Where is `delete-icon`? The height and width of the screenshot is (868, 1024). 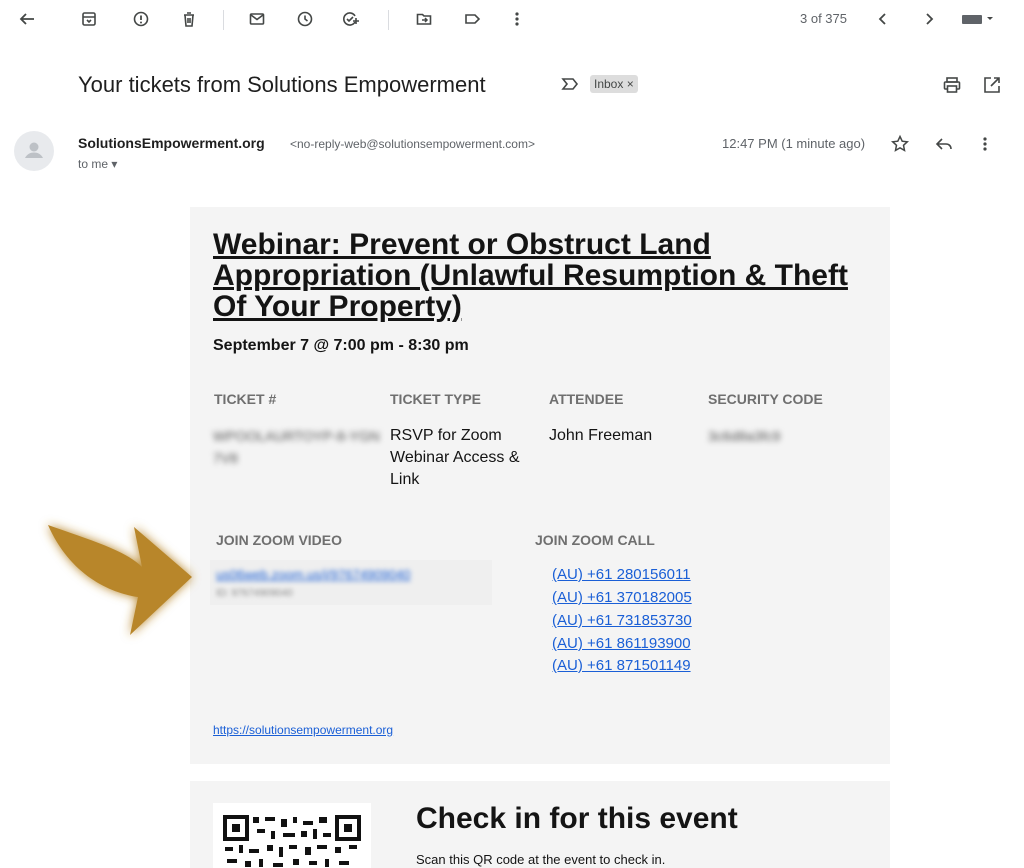 delete-icon is located at coordinates (189, 19).